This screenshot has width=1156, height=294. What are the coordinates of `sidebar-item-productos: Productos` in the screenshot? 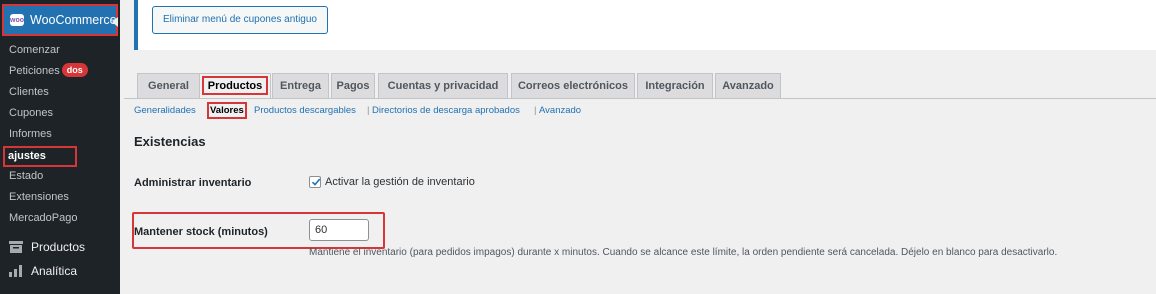 It's located at (60, 247).